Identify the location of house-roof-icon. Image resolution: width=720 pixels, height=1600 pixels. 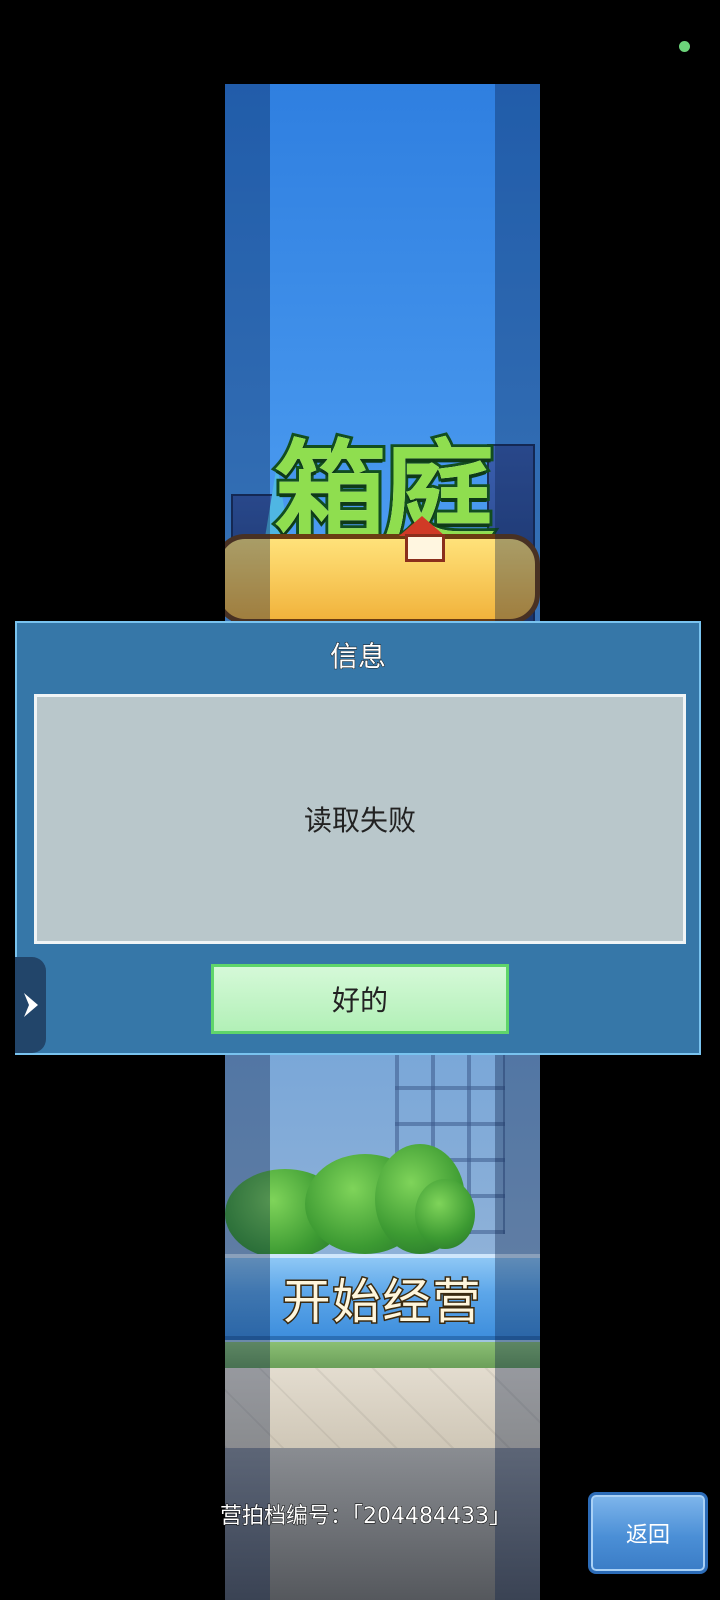
(422, 526).